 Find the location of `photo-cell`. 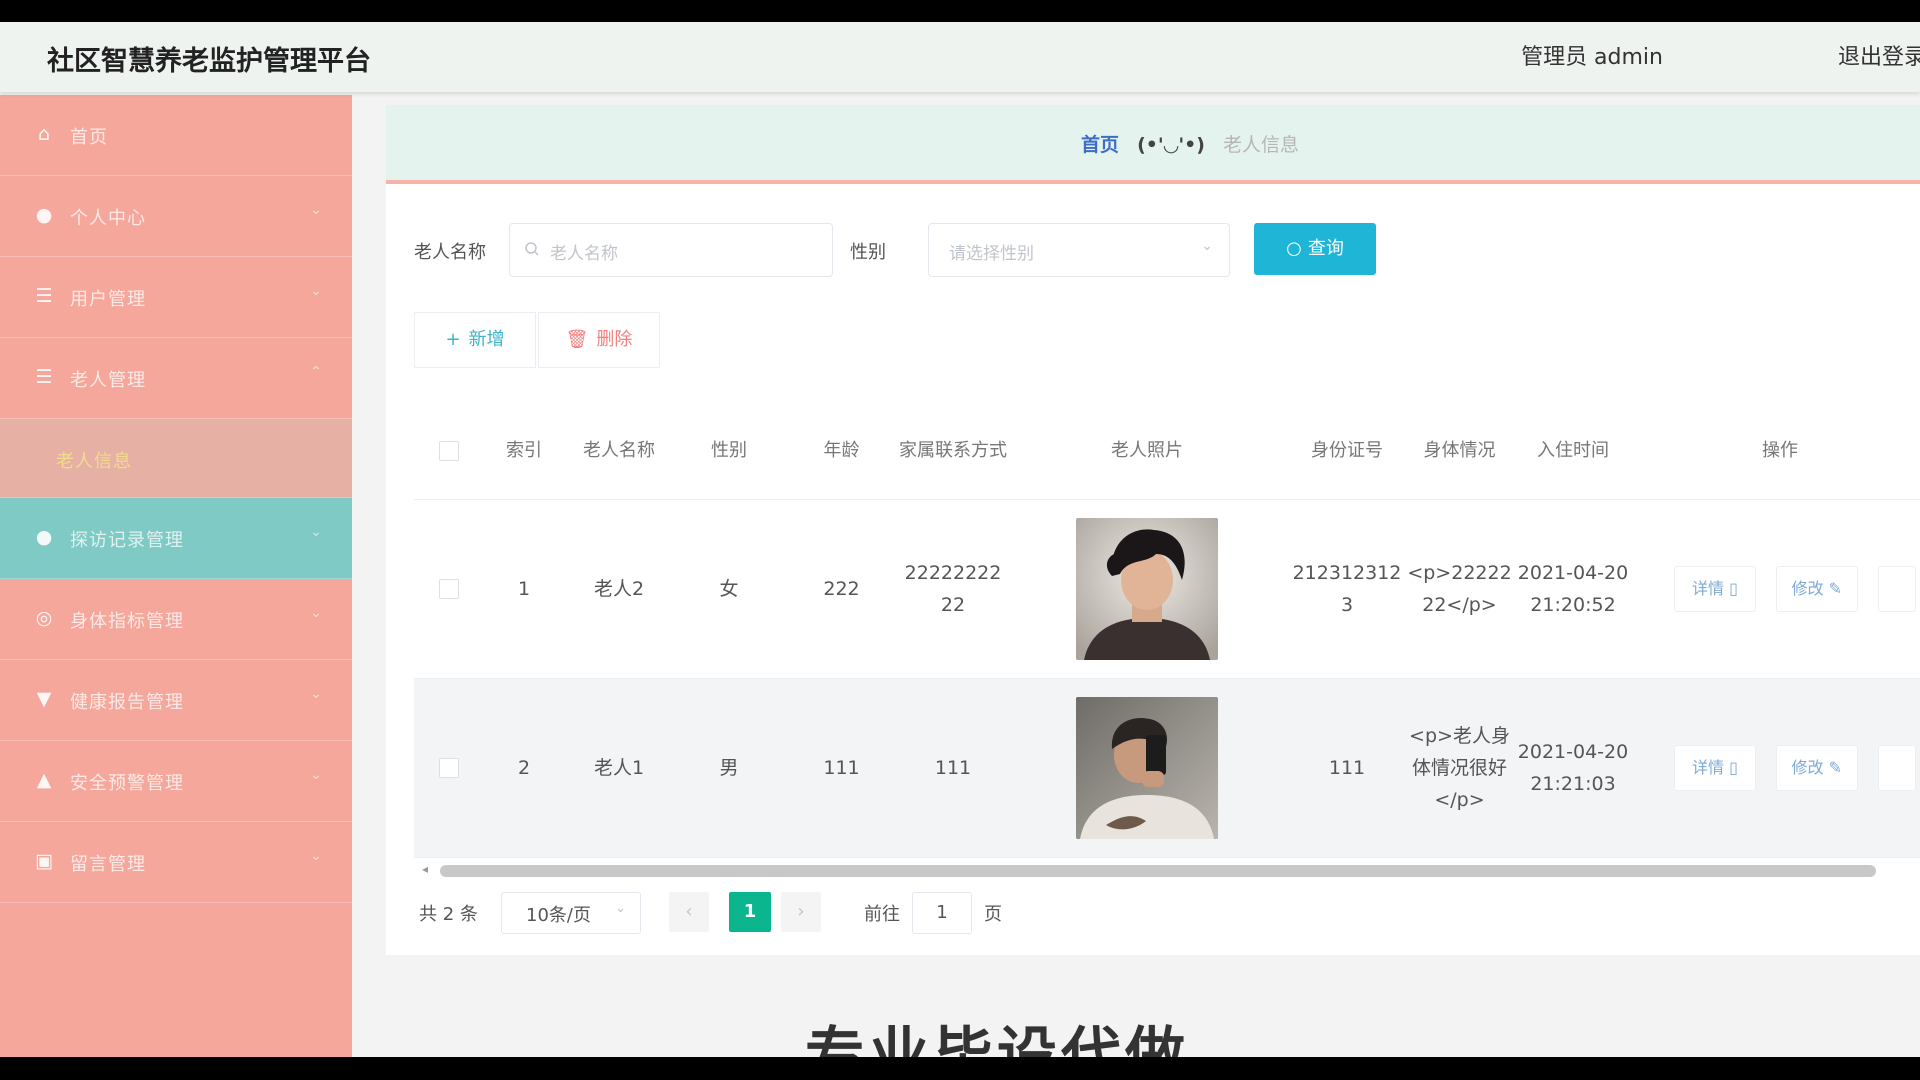

photo-cell is located at coordinates (1147, 768).